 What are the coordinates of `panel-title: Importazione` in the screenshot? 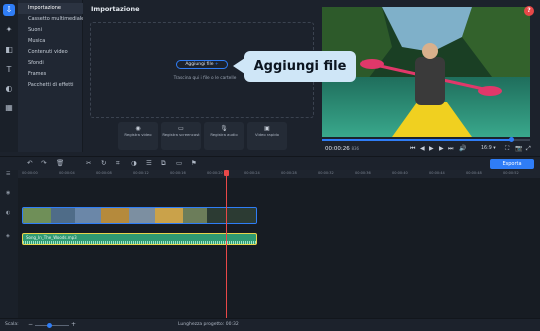 It's located at (115, 9).